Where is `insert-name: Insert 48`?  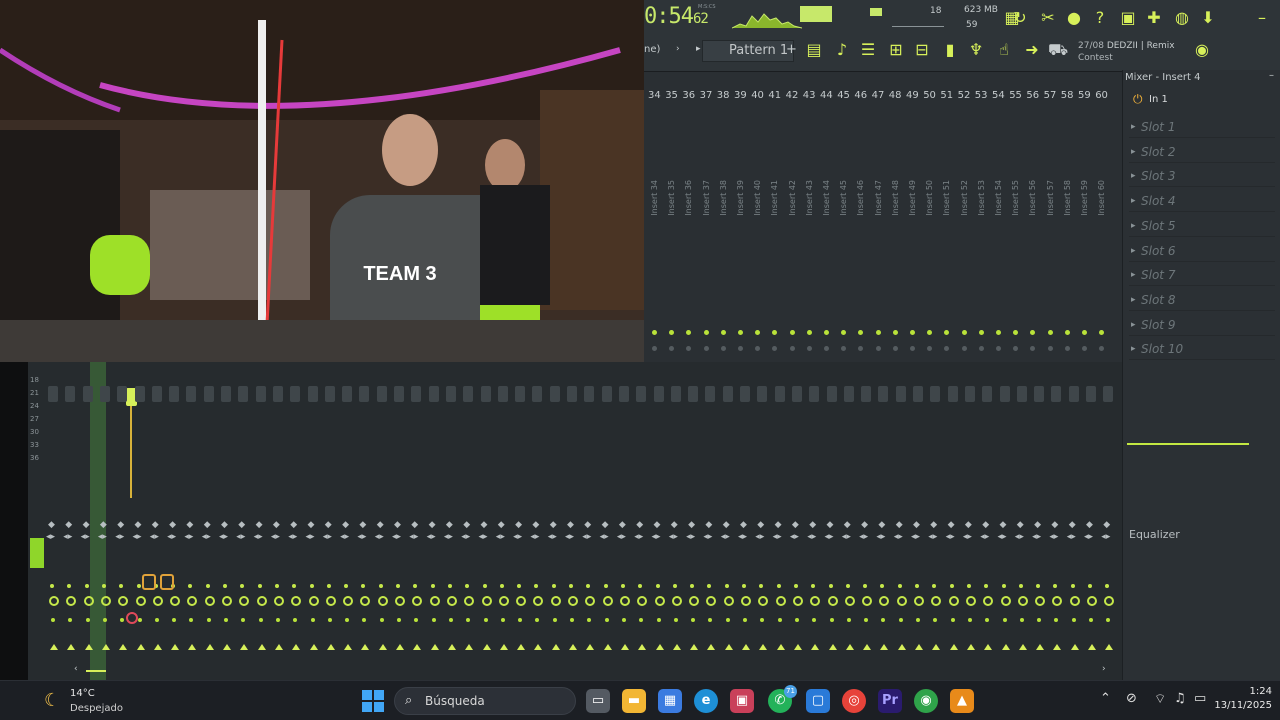
insert-name: Insert 48 is located at coordinates (895, 198).